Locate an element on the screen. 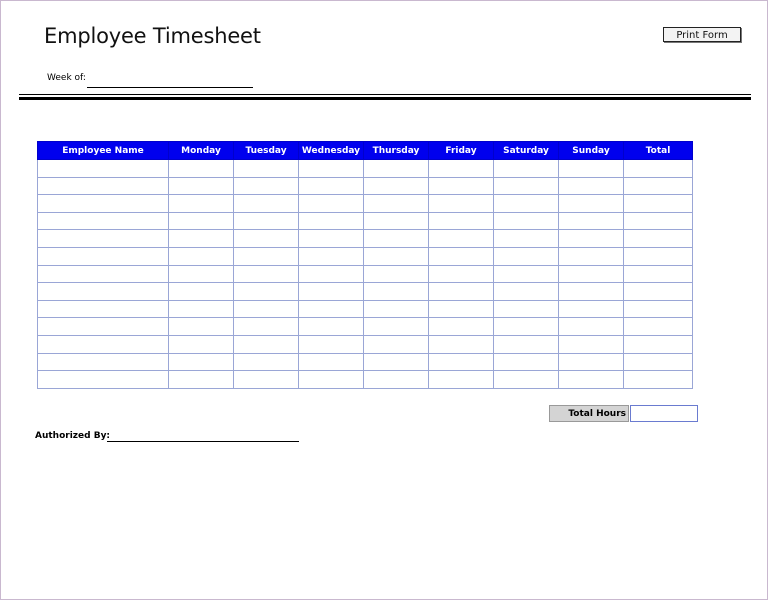 This screenshot has height=600, width=768. total-hours-field is located at coordinates (664, 413).